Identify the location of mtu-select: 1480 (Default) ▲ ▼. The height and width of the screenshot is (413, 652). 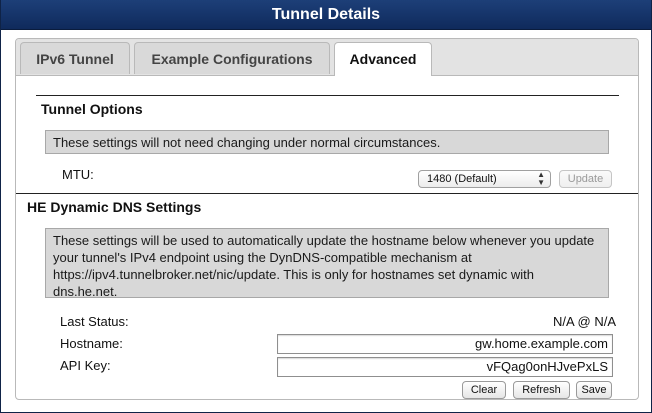
(484, 179).